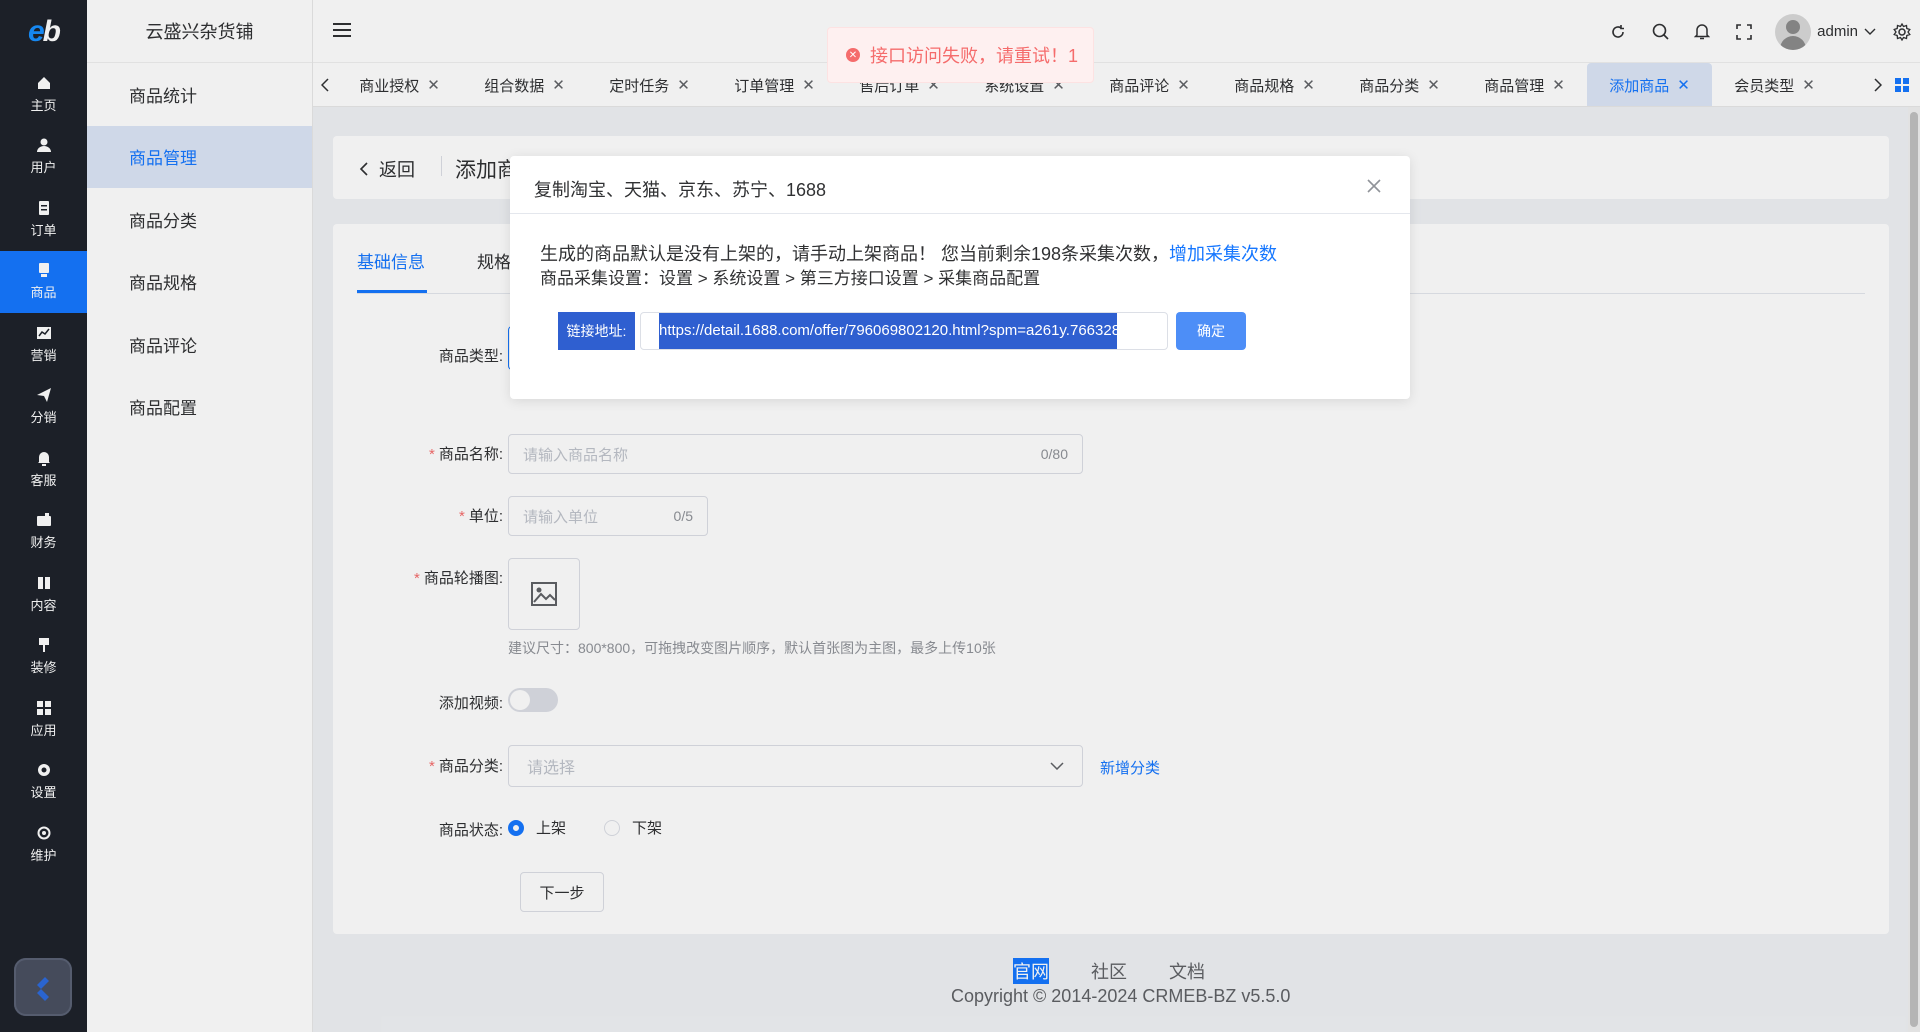  I want to click on toast-message: 接口访问失败，请重试！1, so click(974, 56).